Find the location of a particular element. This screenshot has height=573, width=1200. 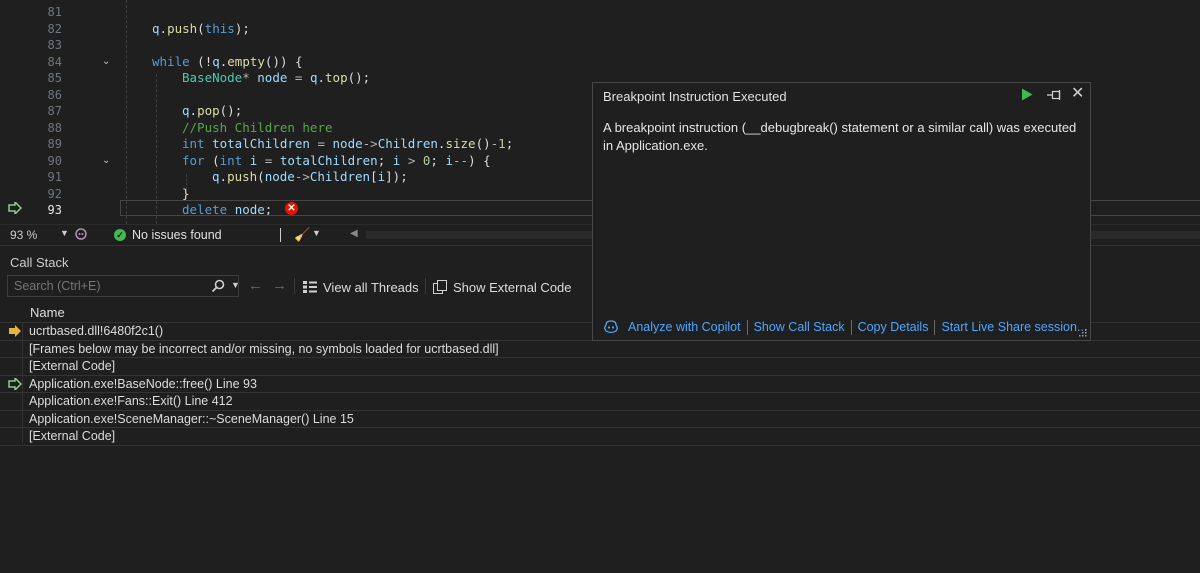

return-frame-arrow-icon is located at coordinates (15, 383).